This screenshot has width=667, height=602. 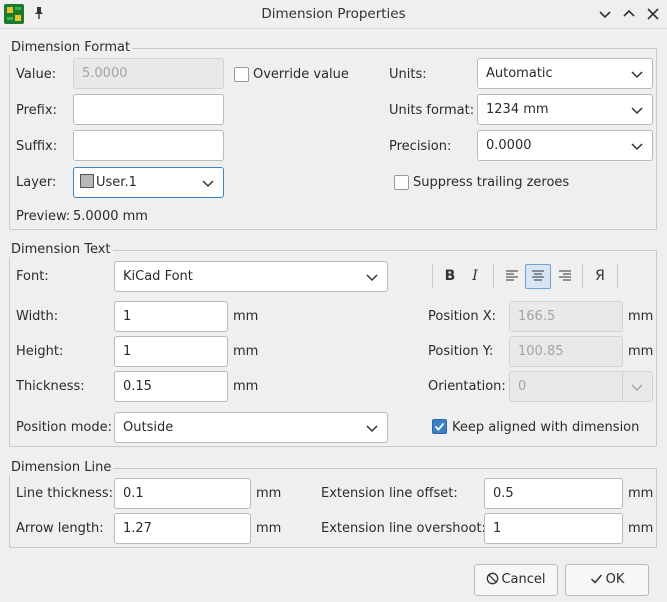 I want to click on width-label: Width:, so click(x=37, y=316).